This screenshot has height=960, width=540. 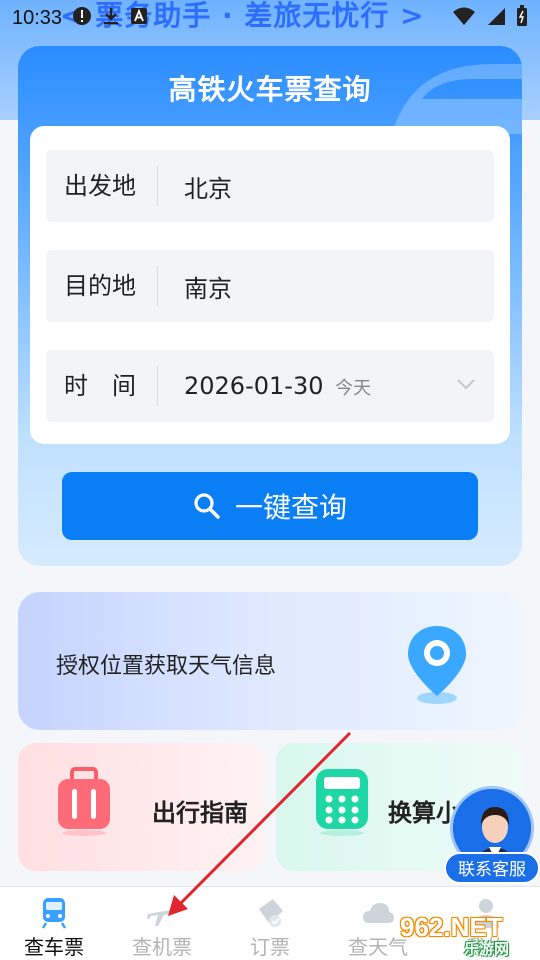 I want to click on status-bar: 10:33, so click(x=270, y=18).